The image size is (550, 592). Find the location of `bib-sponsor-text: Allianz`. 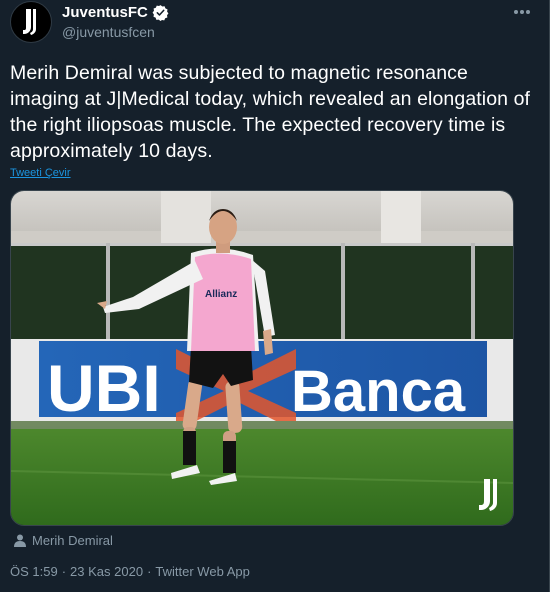

bib-sponsor-text: Allianz is located at coordinates (221, 294).